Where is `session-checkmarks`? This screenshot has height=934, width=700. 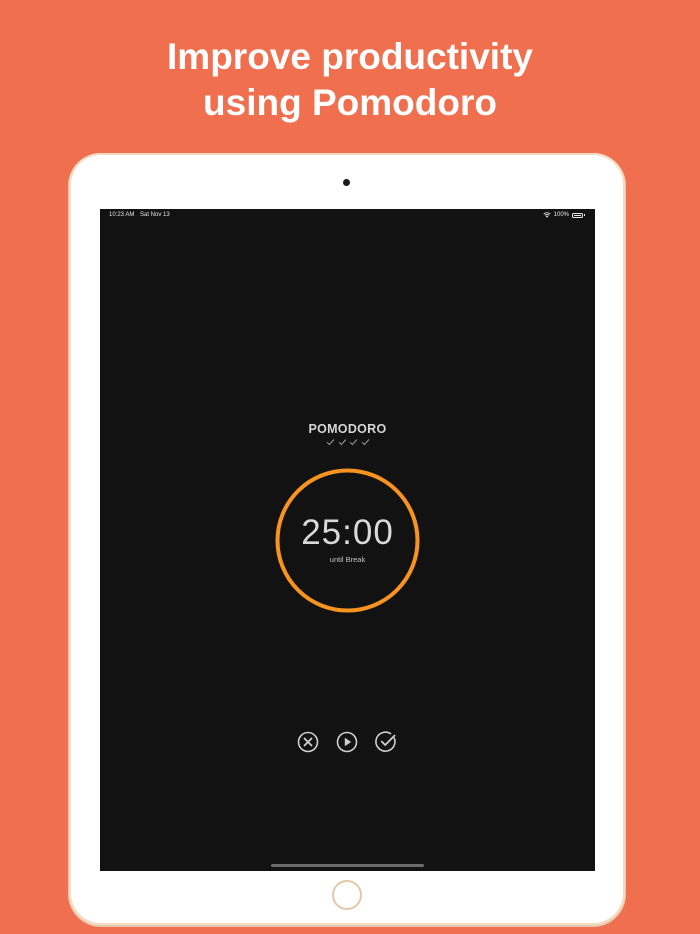
session-checkmarks is located at coordinates (348, 442).